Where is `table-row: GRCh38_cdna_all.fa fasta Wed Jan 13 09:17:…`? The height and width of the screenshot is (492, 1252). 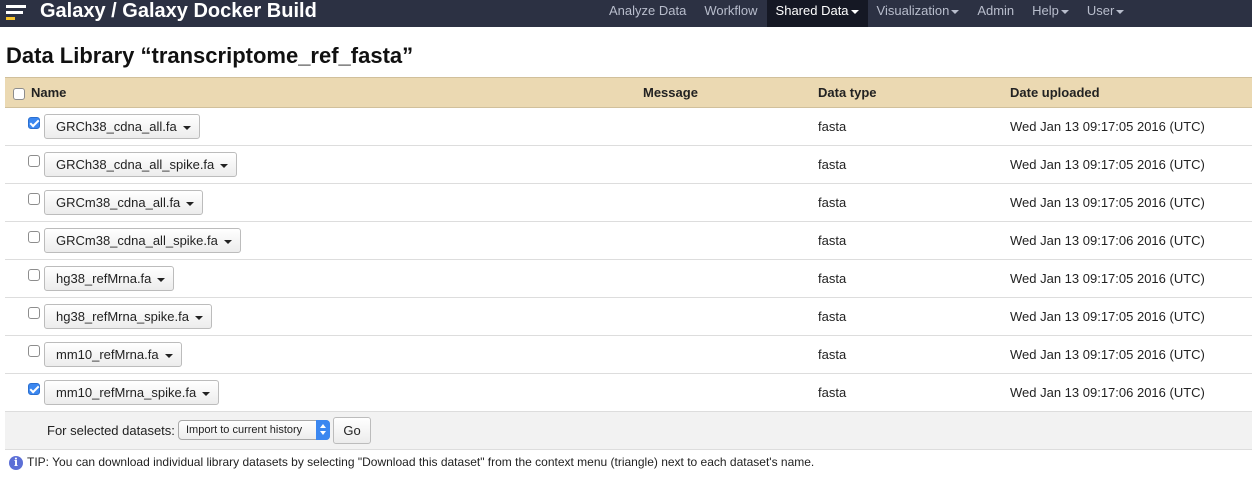
table-row: GRCh38_cdna_all.fa fasta Wed Jan 13 09:17:… is located at coordinates (628, 126).